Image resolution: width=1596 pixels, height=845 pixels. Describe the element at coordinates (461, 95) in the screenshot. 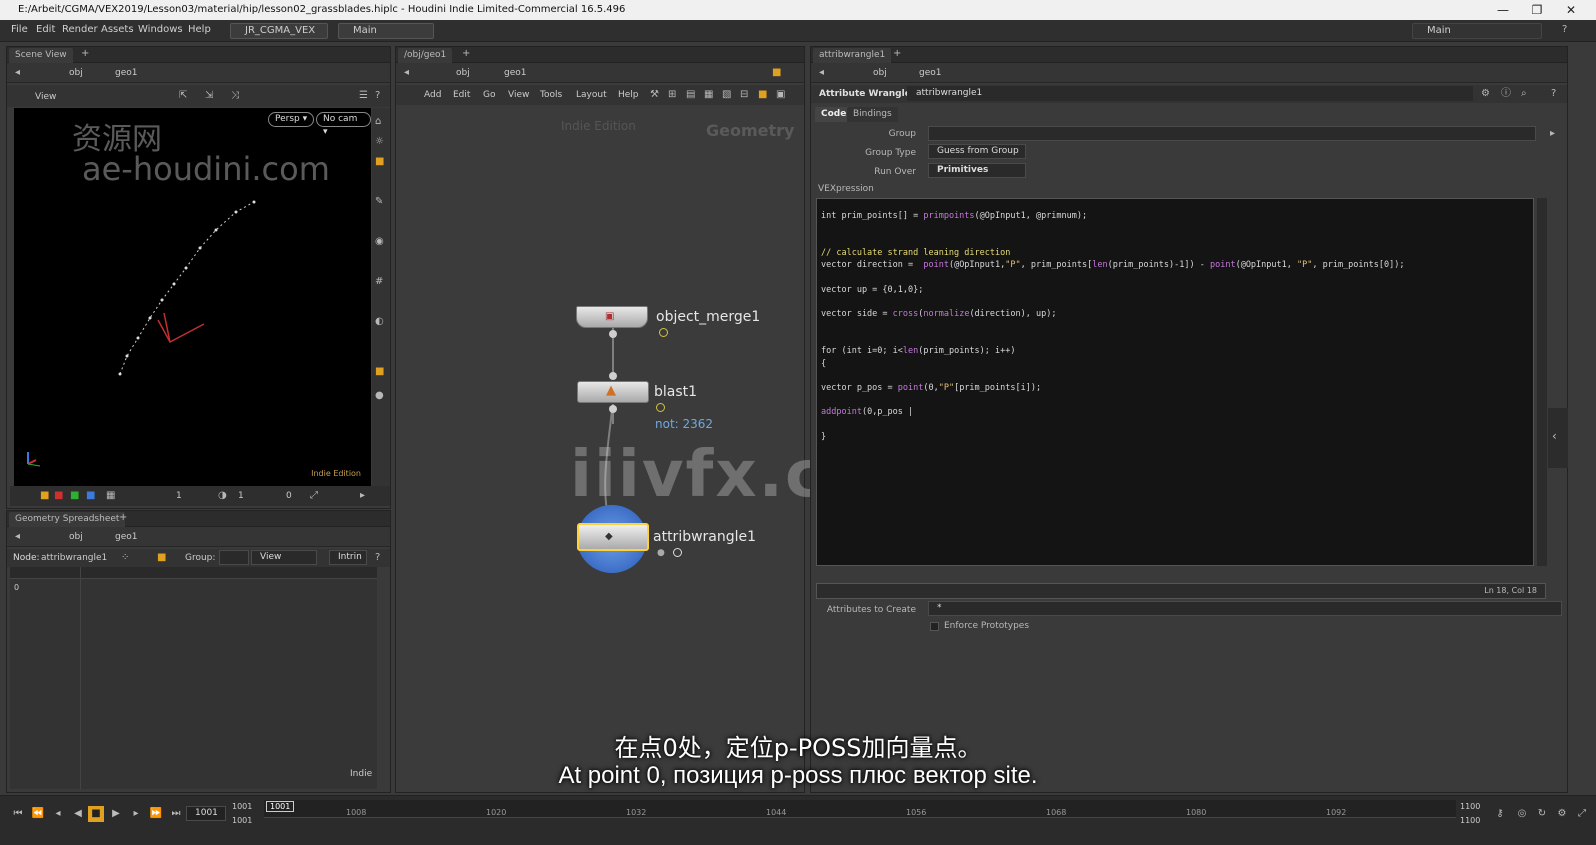

I see `net-menu-edit: Edit` at that location.